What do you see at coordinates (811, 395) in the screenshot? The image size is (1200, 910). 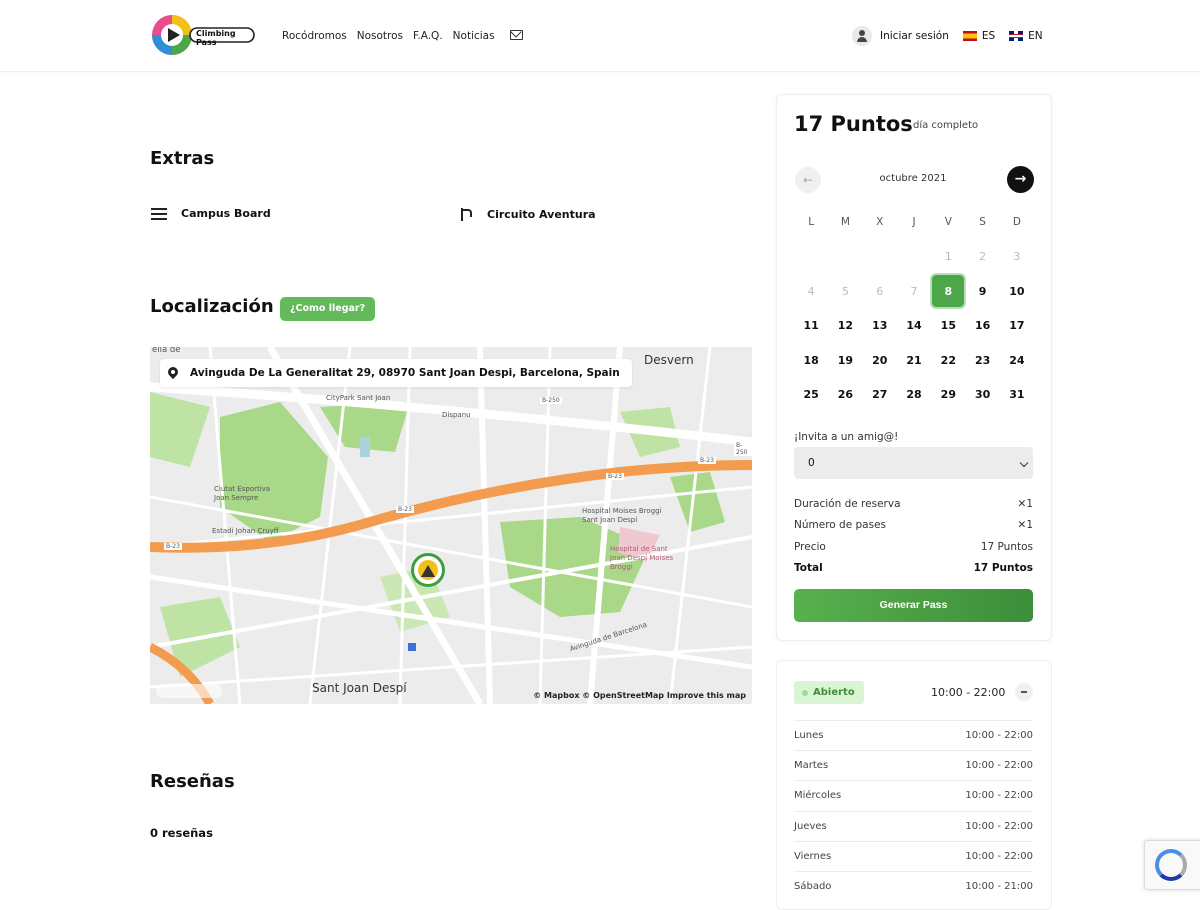 I see `calendar-day: 25` at bounding box center [811, 395].